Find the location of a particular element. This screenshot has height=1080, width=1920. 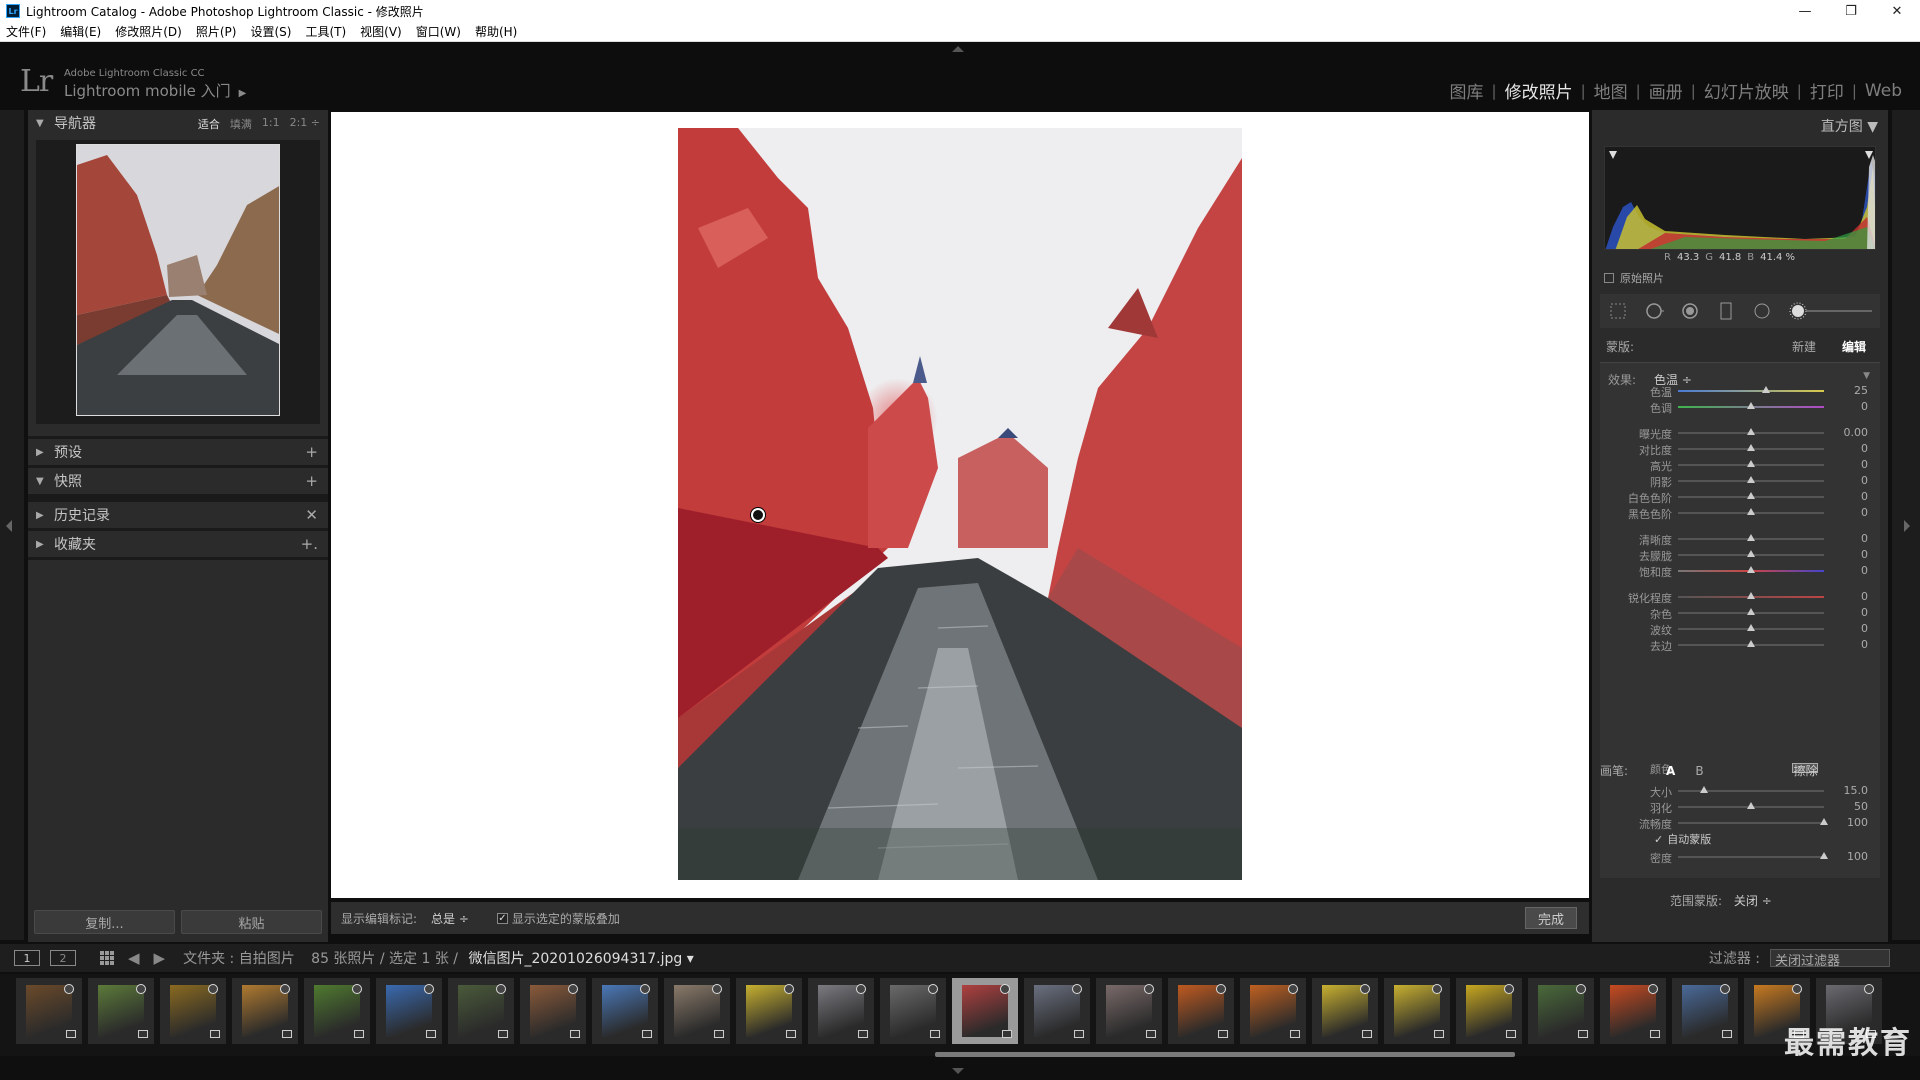

menu-view: 视图(V) is located at coordinates (381, 31).